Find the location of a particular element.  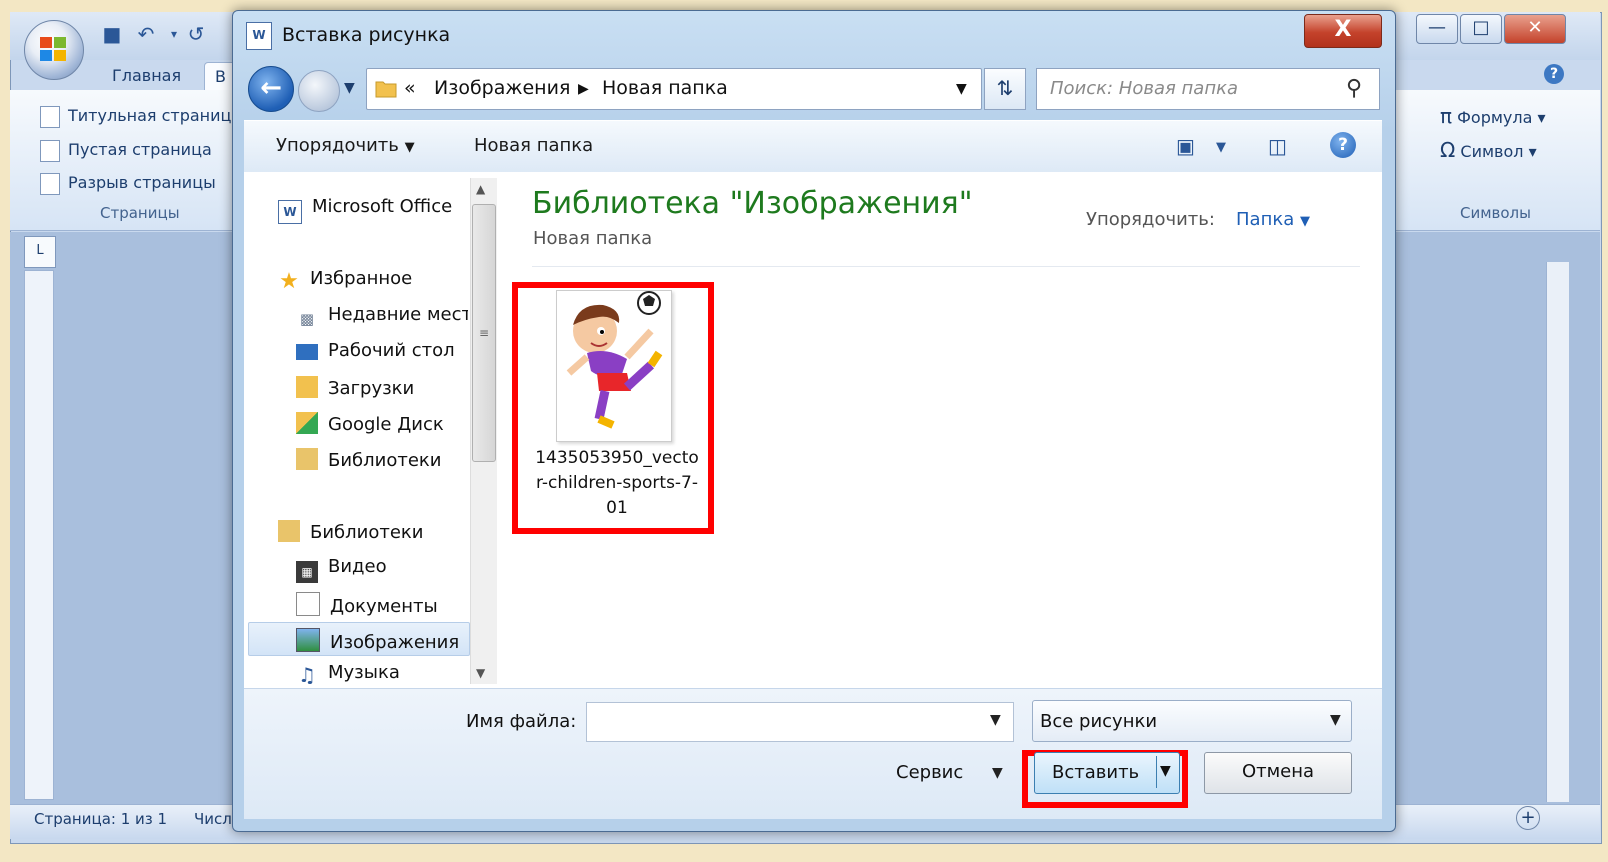

help-icon: ? is located at coordinates (1343, 145).